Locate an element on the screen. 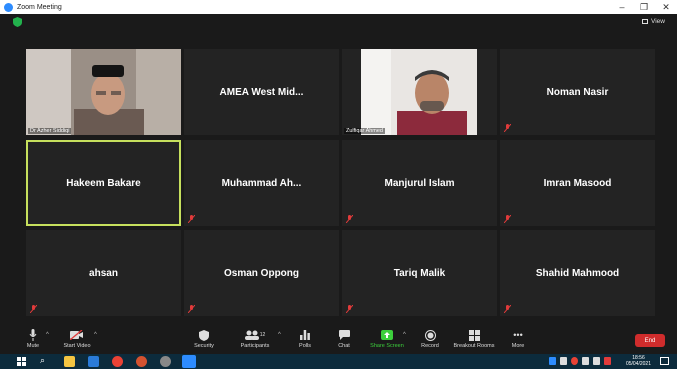 This screenshot has height=369, width=677. participant-name: Hakeem Bakare is located at coordinates (103, 183).